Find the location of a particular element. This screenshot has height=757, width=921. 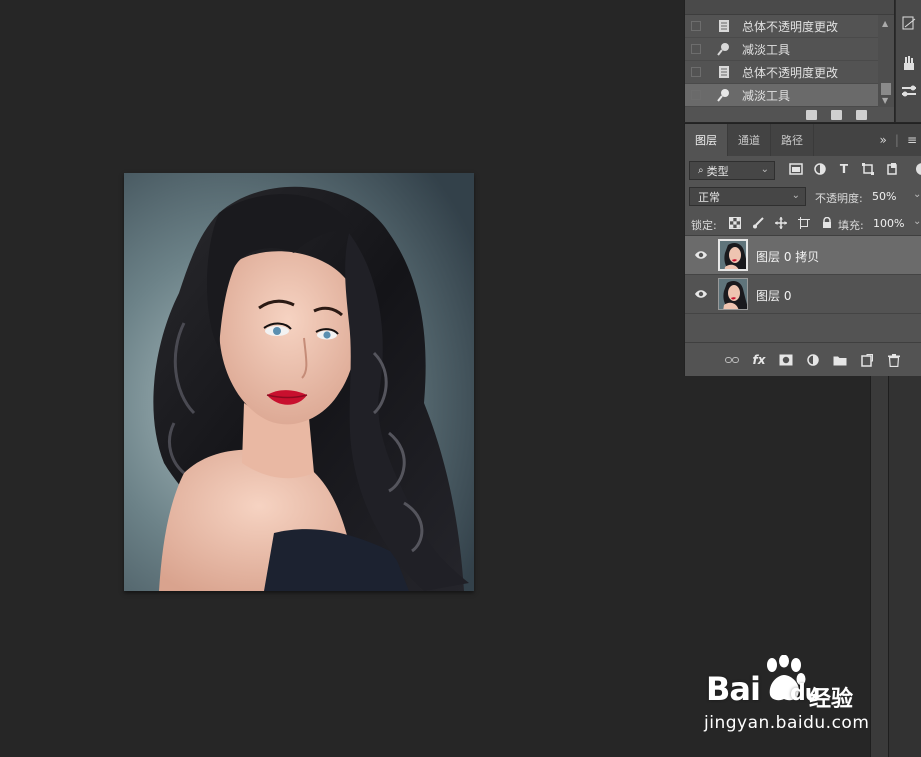

panel-tab-tools: » | ≡ is located at coordinates (900, 140).